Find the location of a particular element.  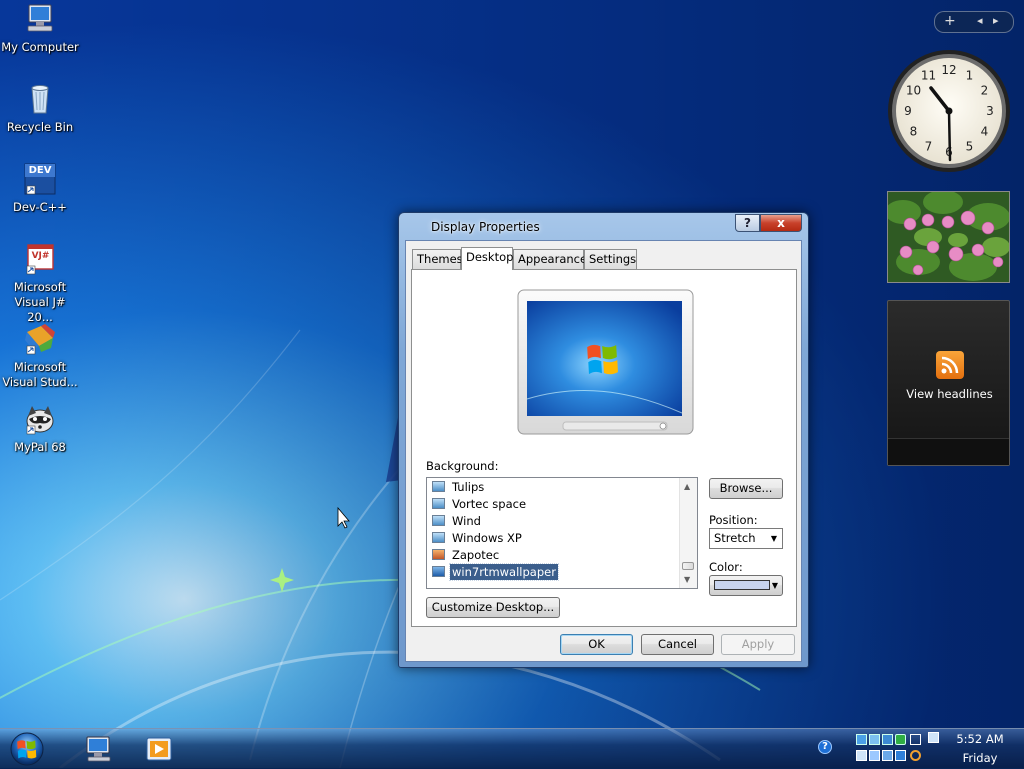

color-label: Color: is located at coordinates (726, 567).